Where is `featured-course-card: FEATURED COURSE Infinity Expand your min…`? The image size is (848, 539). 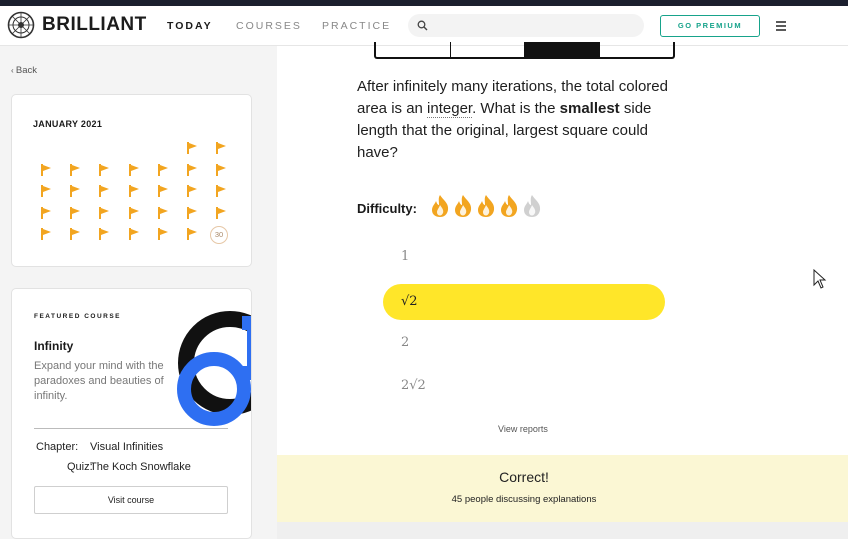
featured-course-card: FEATURED COURSE Infinity Expand your min… is located at coordinates (131, 413).